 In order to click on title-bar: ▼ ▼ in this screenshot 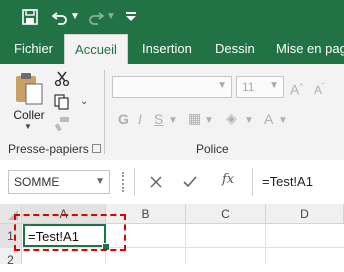, I will do `click(172, 17)`.